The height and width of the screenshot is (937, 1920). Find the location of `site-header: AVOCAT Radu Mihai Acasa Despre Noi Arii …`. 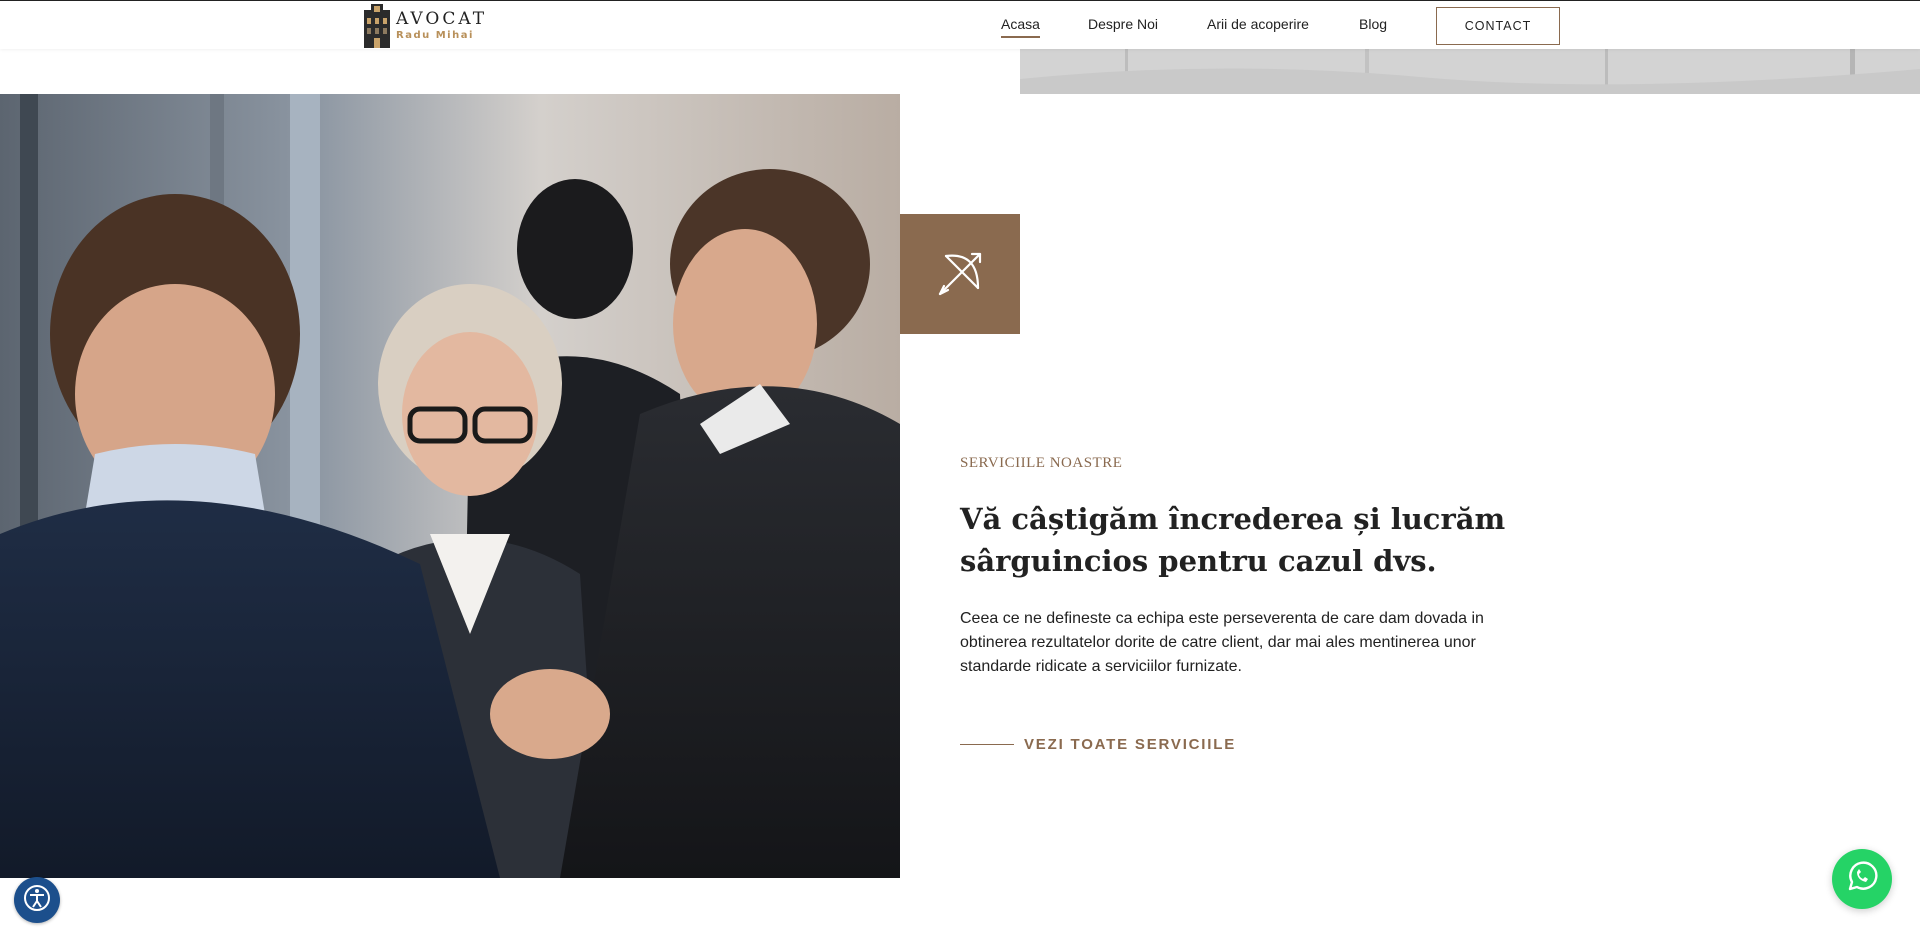

site-header: AVOCAT Radu Mihai Acasa Despre Noi Arii … is located at coordinates (960, 24).